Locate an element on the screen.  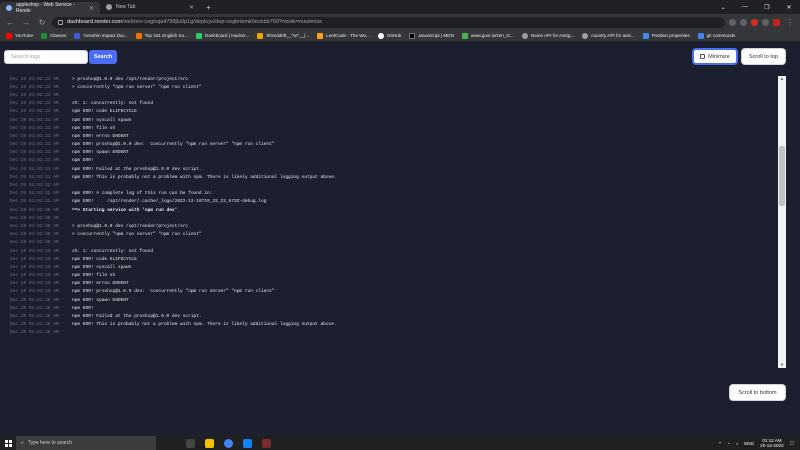
bookmark-item: git commands is located at coordinates (716, 35).